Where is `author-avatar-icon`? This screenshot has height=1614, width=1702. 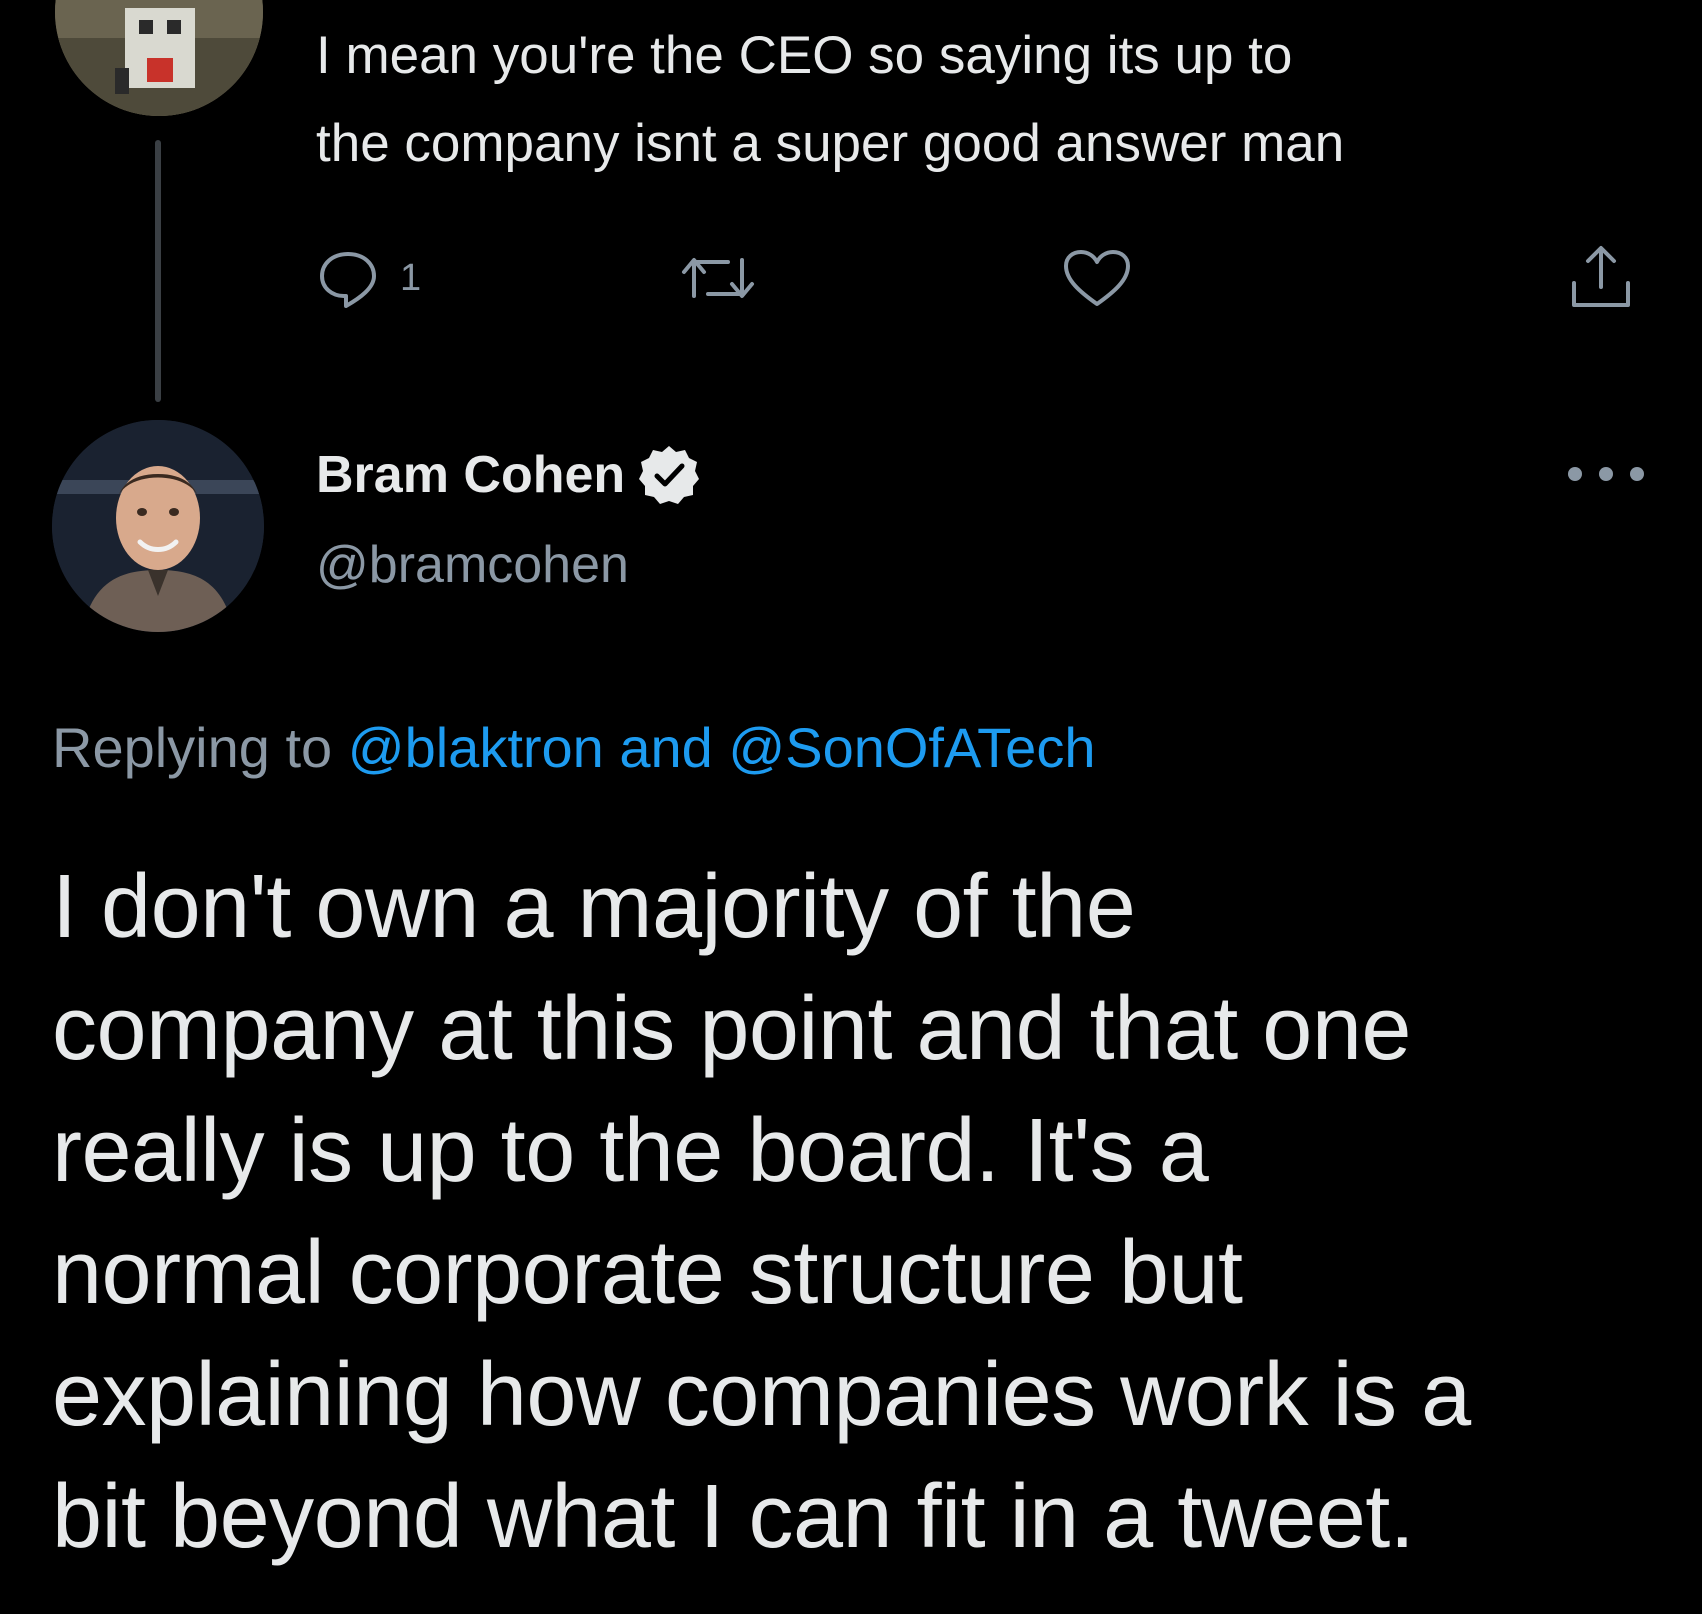
author-avatar-icon is located at coordinates (158, 526).